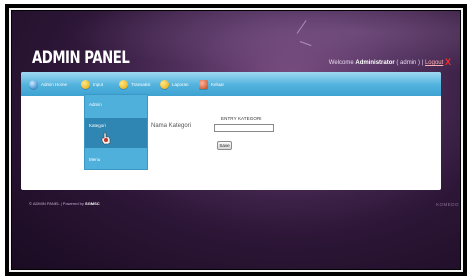 The width and height of the screenshot is (472, 280). I want to click on dropdown-item-label: Menu, so click(95, 159).